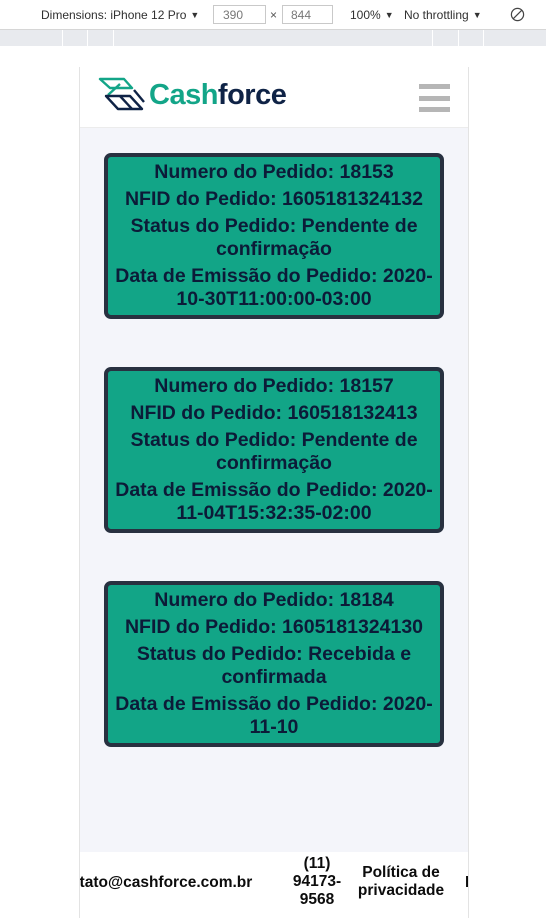 The image size is (546, 918). I want to click on zoom-dropdown: 100% ▼, so click(372, 15).